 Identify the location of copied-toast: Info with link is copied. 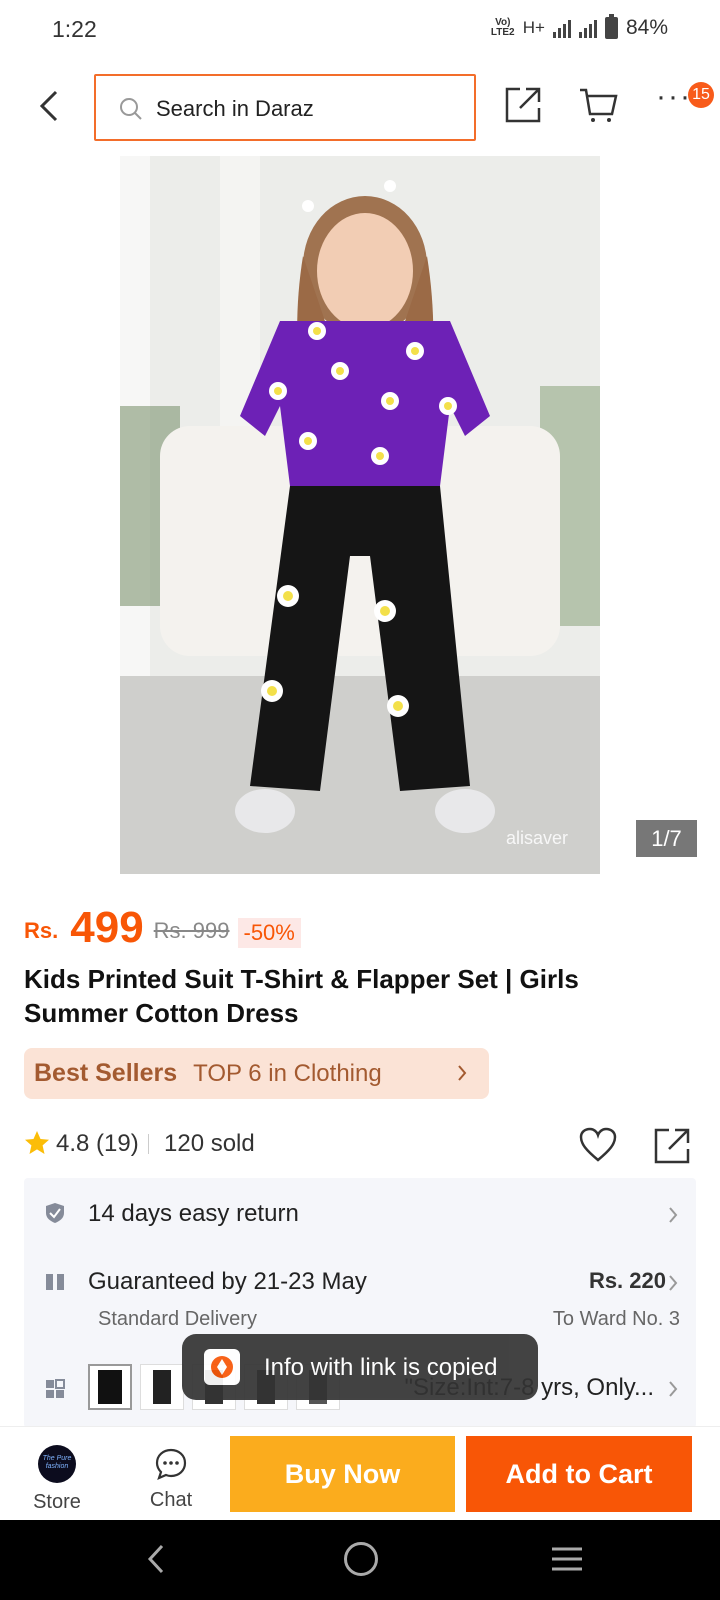
(360, 1367).